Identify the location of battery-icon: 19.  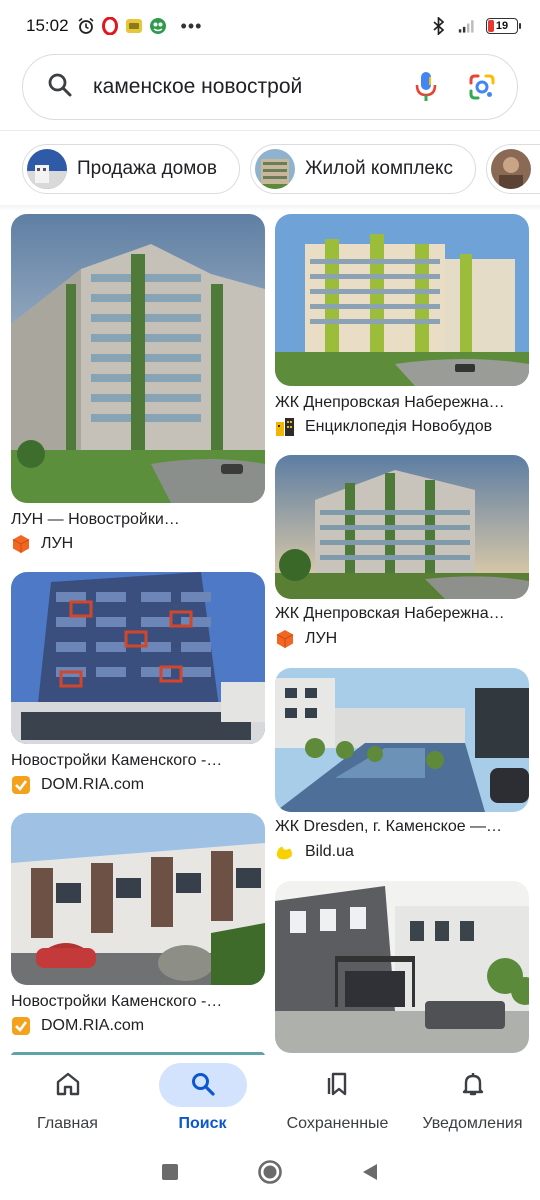
(503, 26).